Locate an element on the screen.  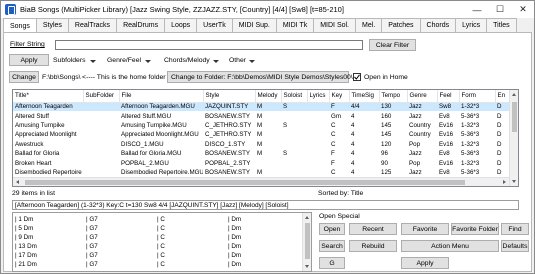
column-header-key: Key is located at coordinates (339, 96).